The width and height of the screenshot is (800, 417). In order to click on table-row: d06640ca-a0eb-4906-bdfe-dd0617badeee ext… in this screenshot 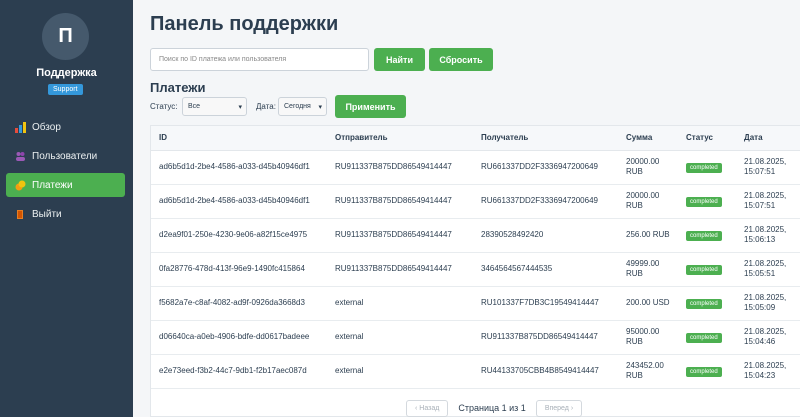, I will do `click(475, 337)`.